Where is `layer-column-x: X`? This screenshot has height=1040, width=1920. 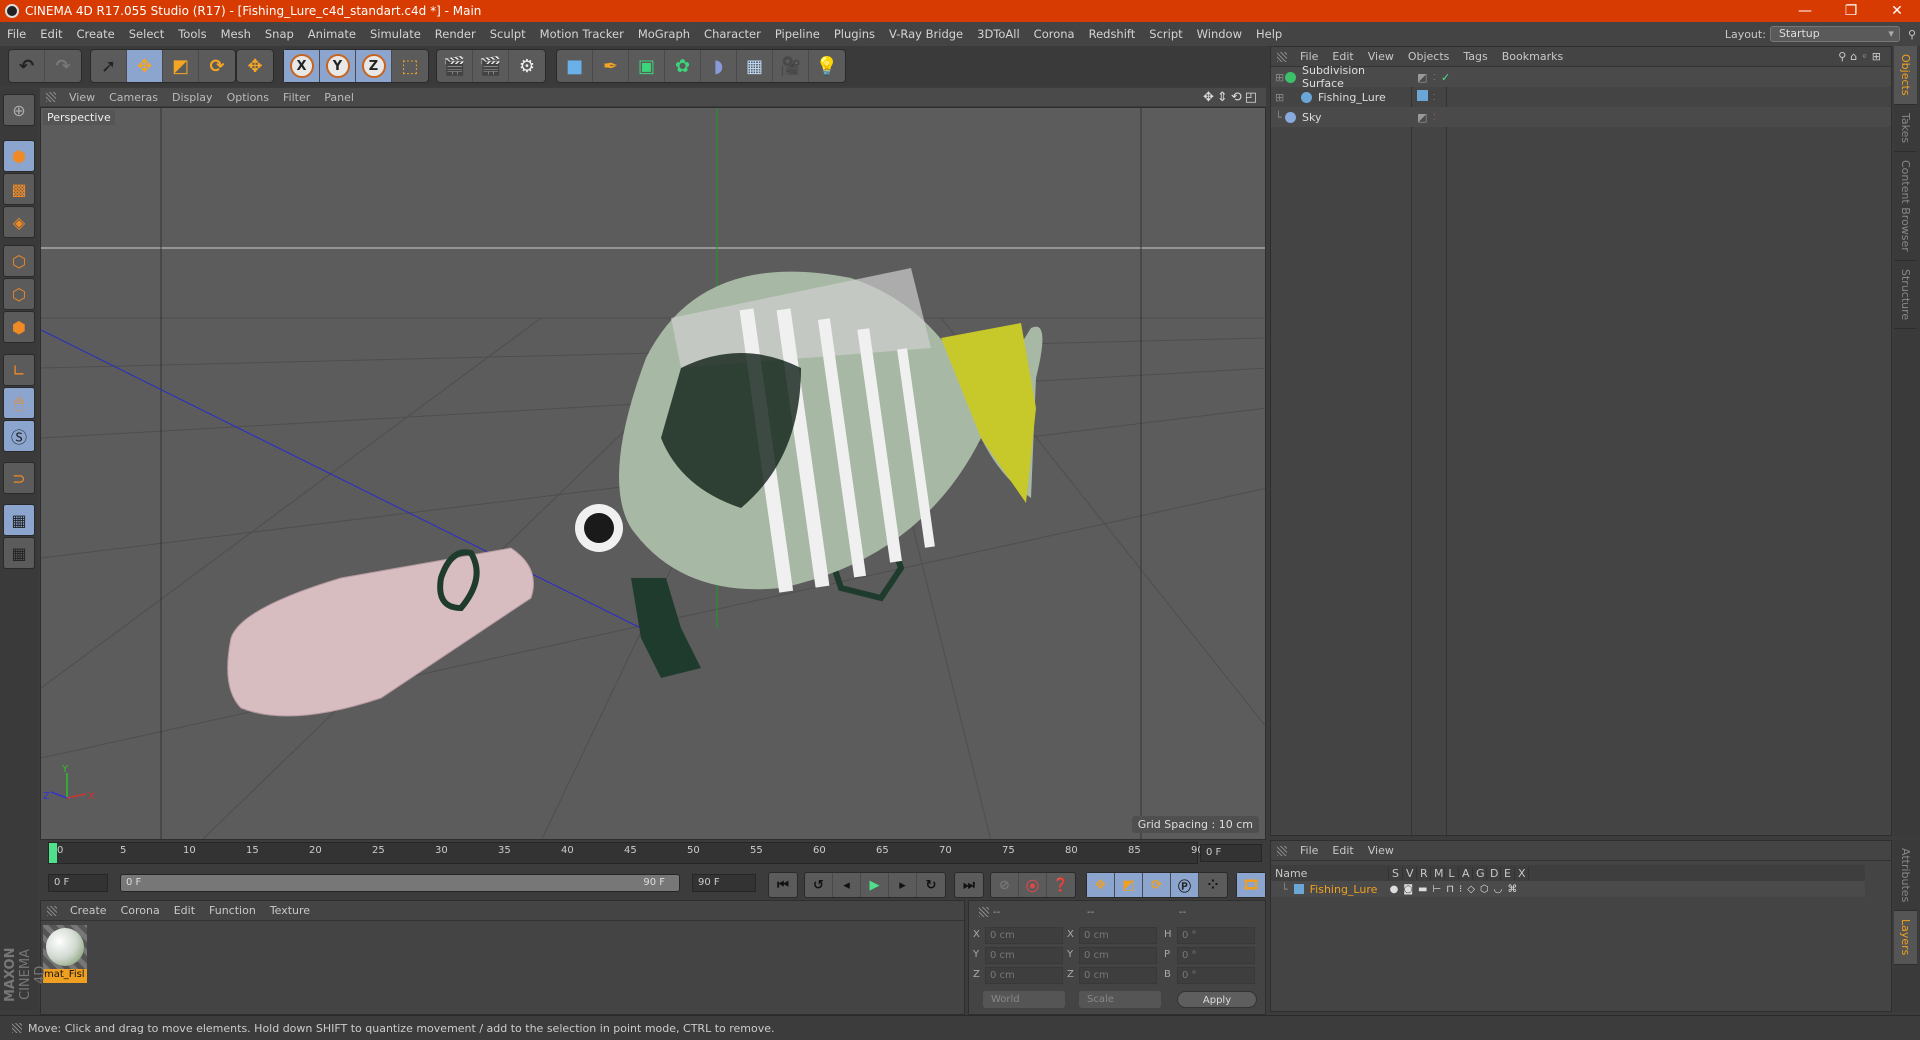
layer-column-x: X is located at coordinates (1522, 873).